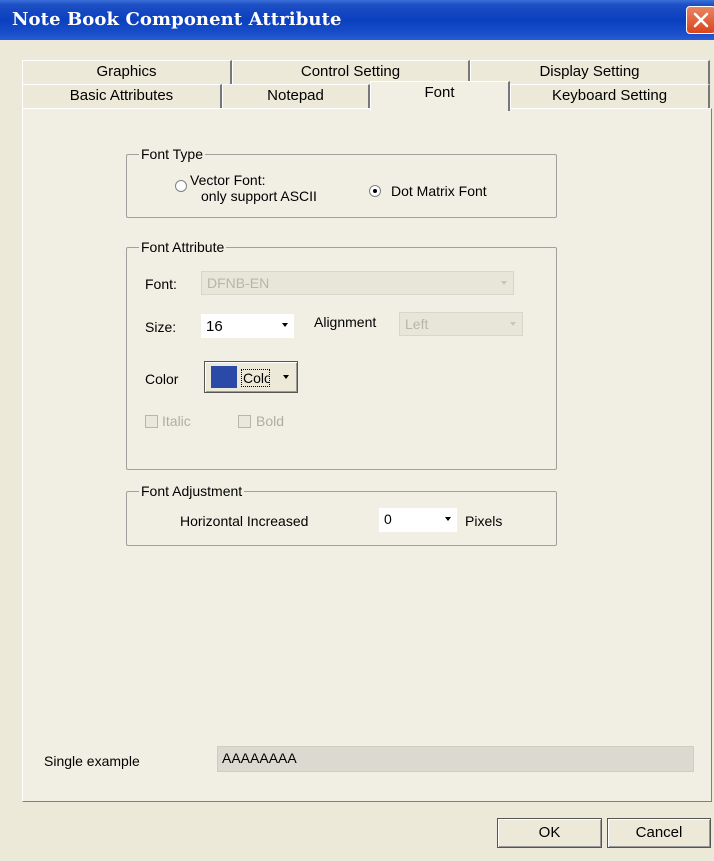  What do you see at coordinates (659, 833) in the screenshot?
I see `cancel-button: Cancel` at bounding box center [659, 833].